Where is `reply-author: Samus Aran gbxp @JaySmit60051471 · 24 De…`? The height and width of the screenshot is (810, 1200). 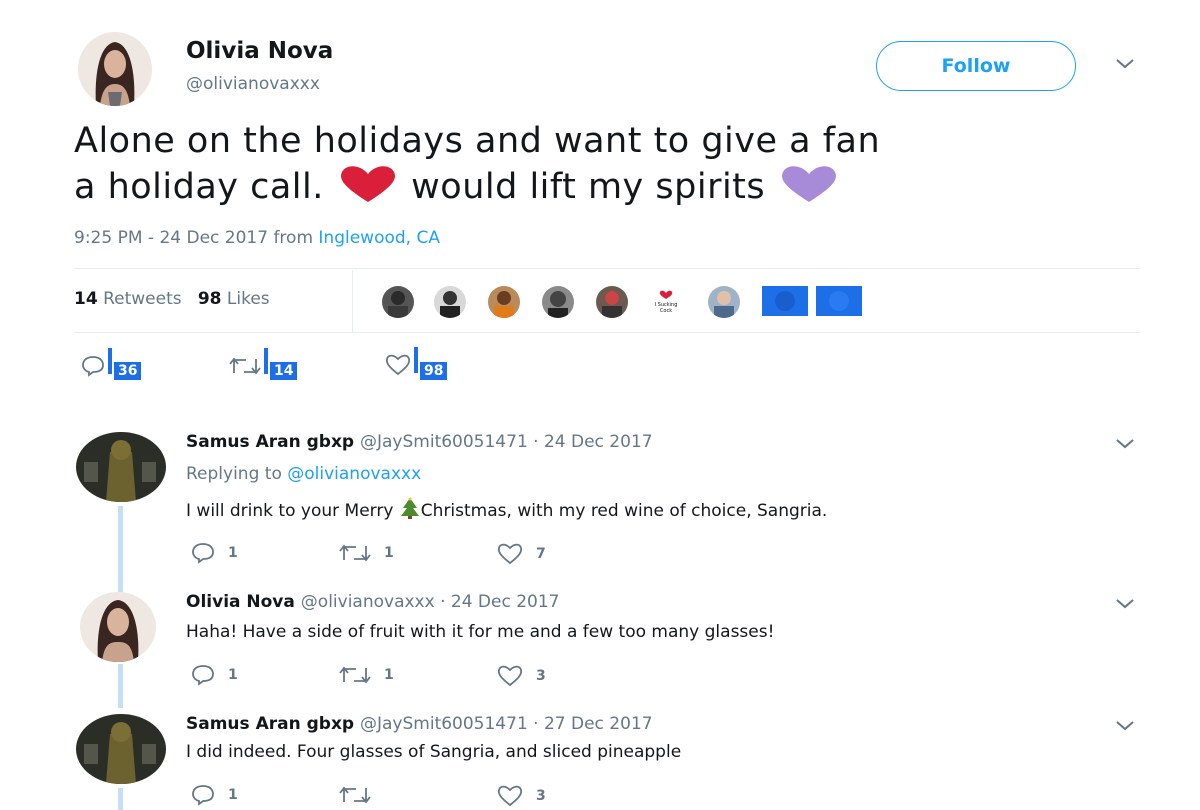 reply-author: Samus Aran gbxp @JaySmit60051471 · 24 De… is located at coordinates (419, 442).